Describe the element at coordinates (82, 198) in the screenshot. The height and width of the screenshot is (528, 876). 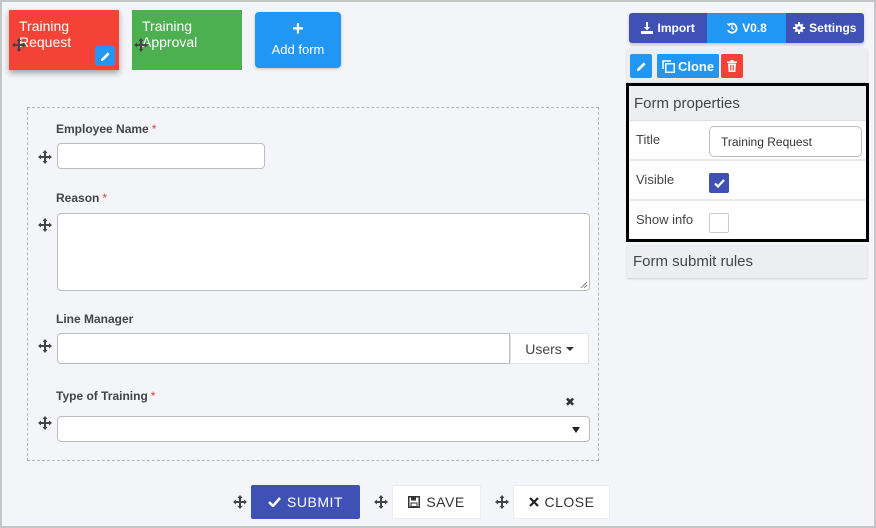
I see `reason-label: Reason *` at that location.